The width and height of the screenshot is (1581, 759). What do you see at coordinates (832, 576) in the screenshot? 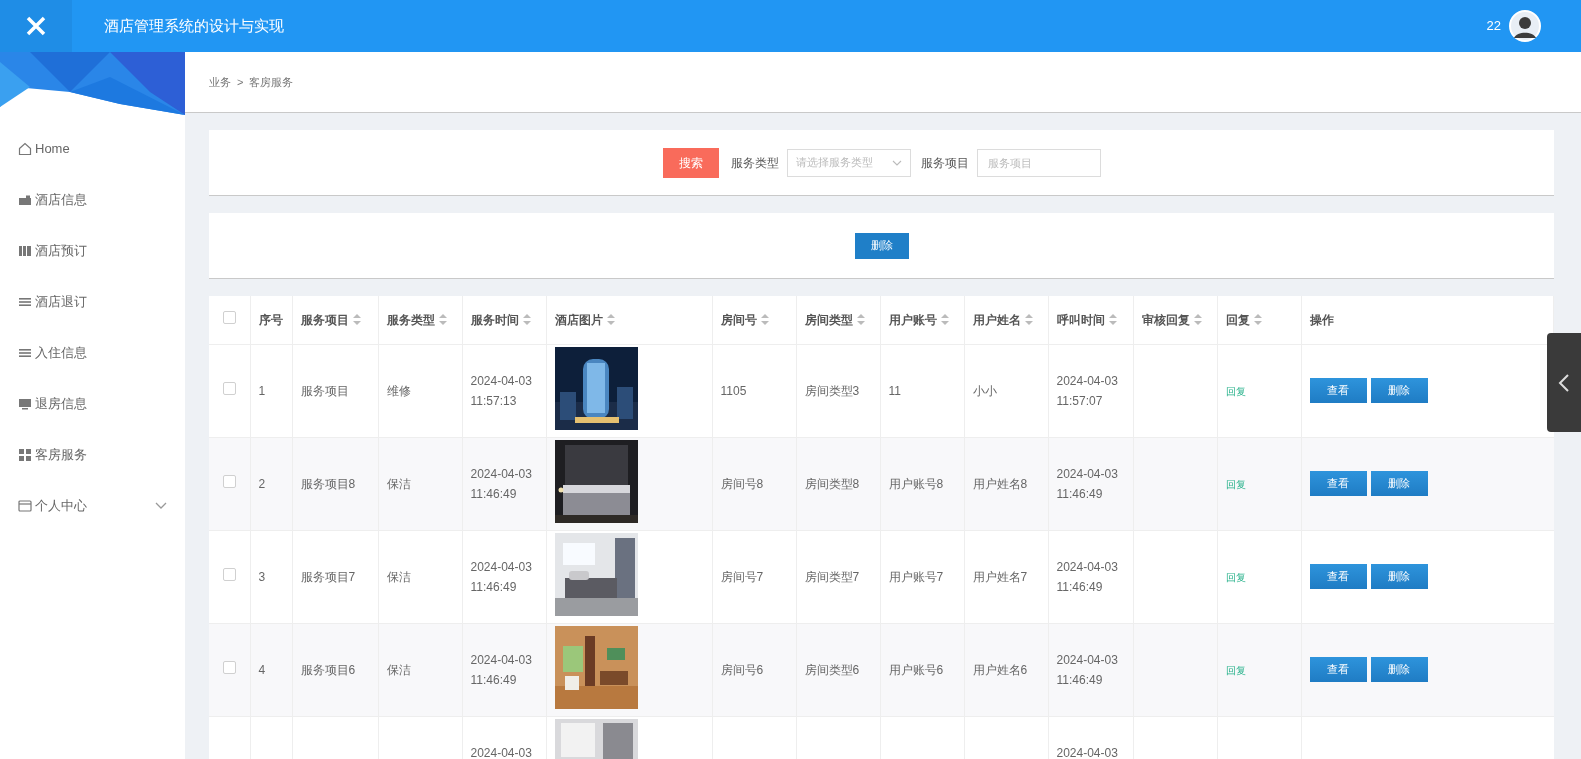
I see `table-cell: 房间类型7` at bounding box center [832, 576].